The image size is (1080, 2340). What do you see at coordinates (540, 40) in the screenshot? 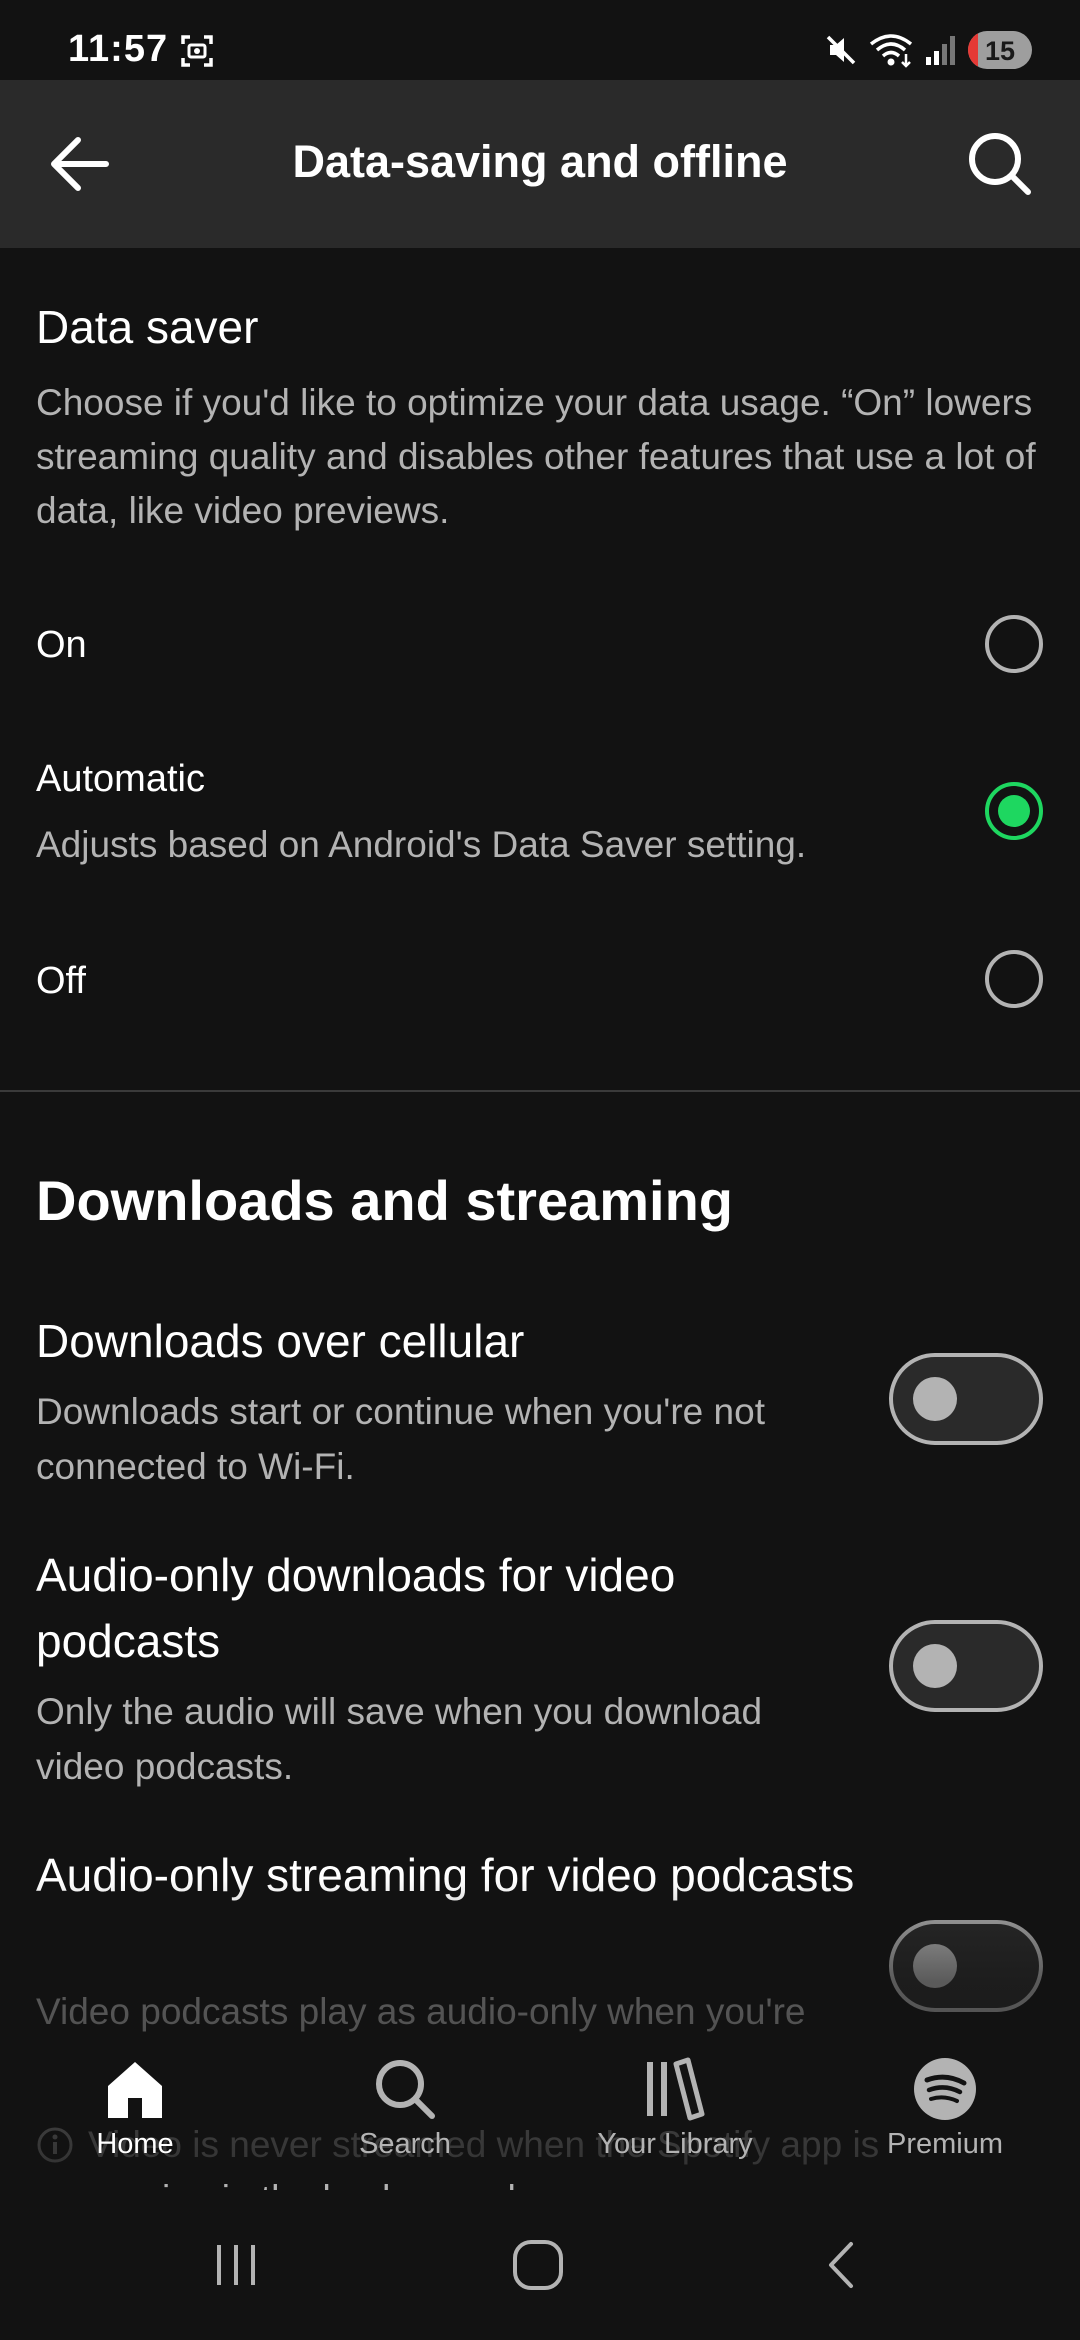
I see `status-bar: 11:57 15` at bounding box center [540, 40].